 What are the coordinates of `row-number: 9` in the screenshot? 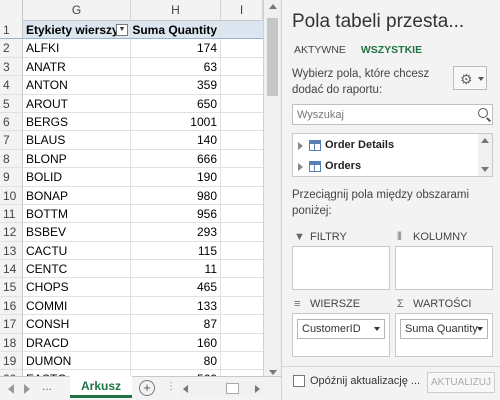 It's located at (11, 177).